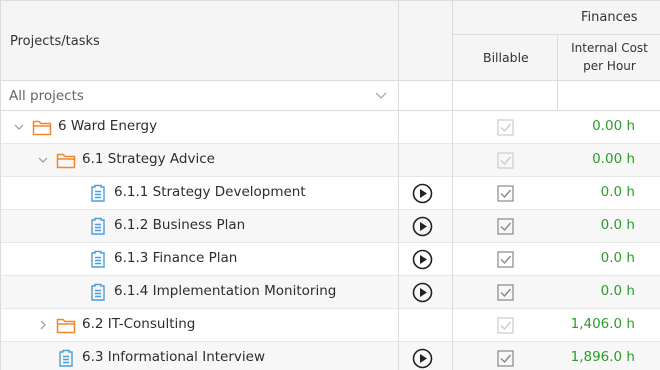 The image size is (660, 370). Describe the element at coordinates (609, 66) in the screenshot. I see `internal-cost-line2: per Hour` at that location.